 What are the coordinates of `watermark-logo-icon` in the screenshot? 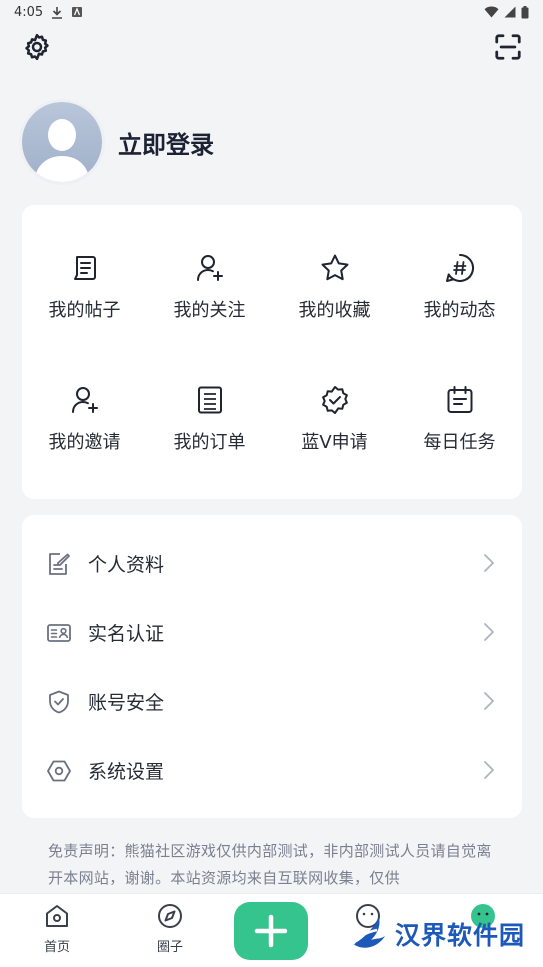 It's located at (368, 933).